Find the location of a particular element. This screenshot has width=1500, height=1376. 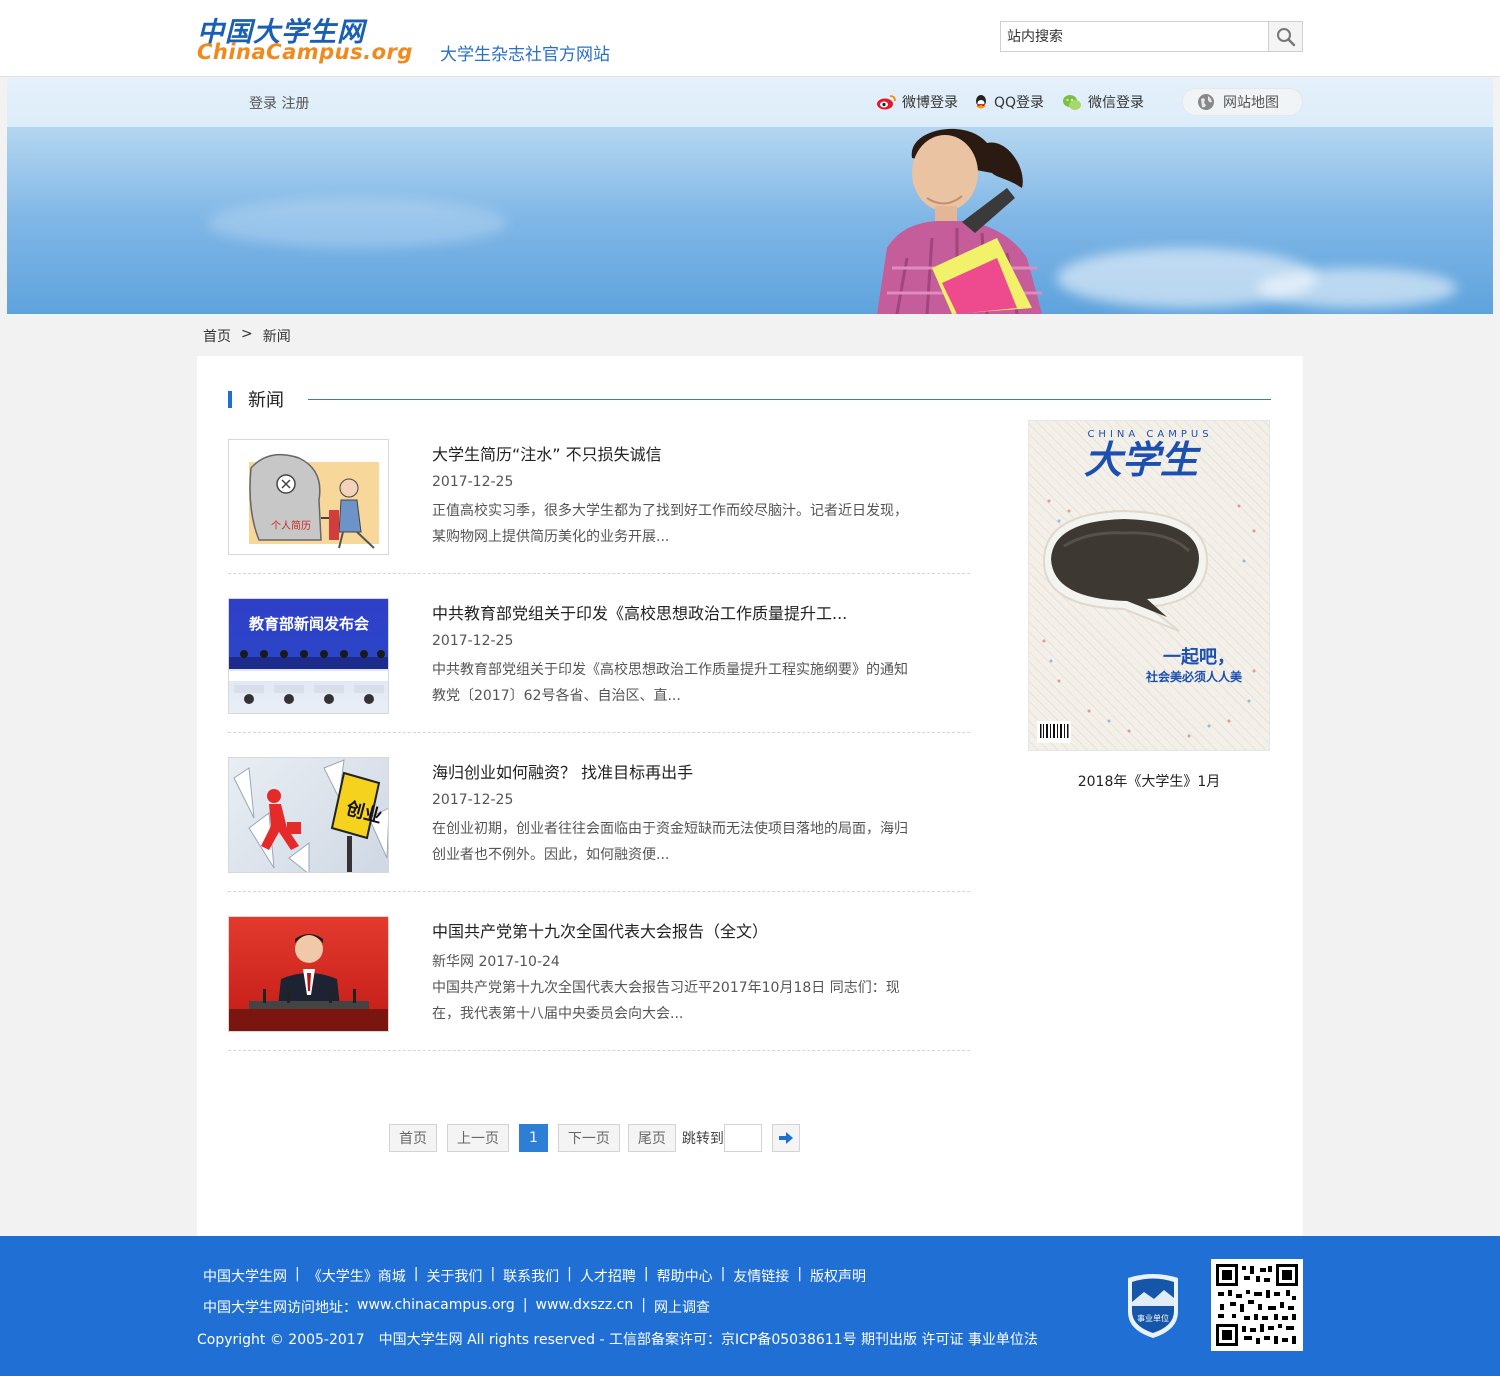

login-link: 登录 is located at coordinates (263, 104).